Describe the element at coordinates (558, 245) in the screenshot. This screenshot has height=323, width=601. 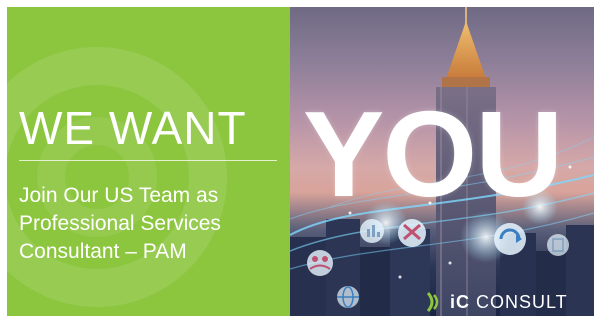
I see `document-icon` at that location.